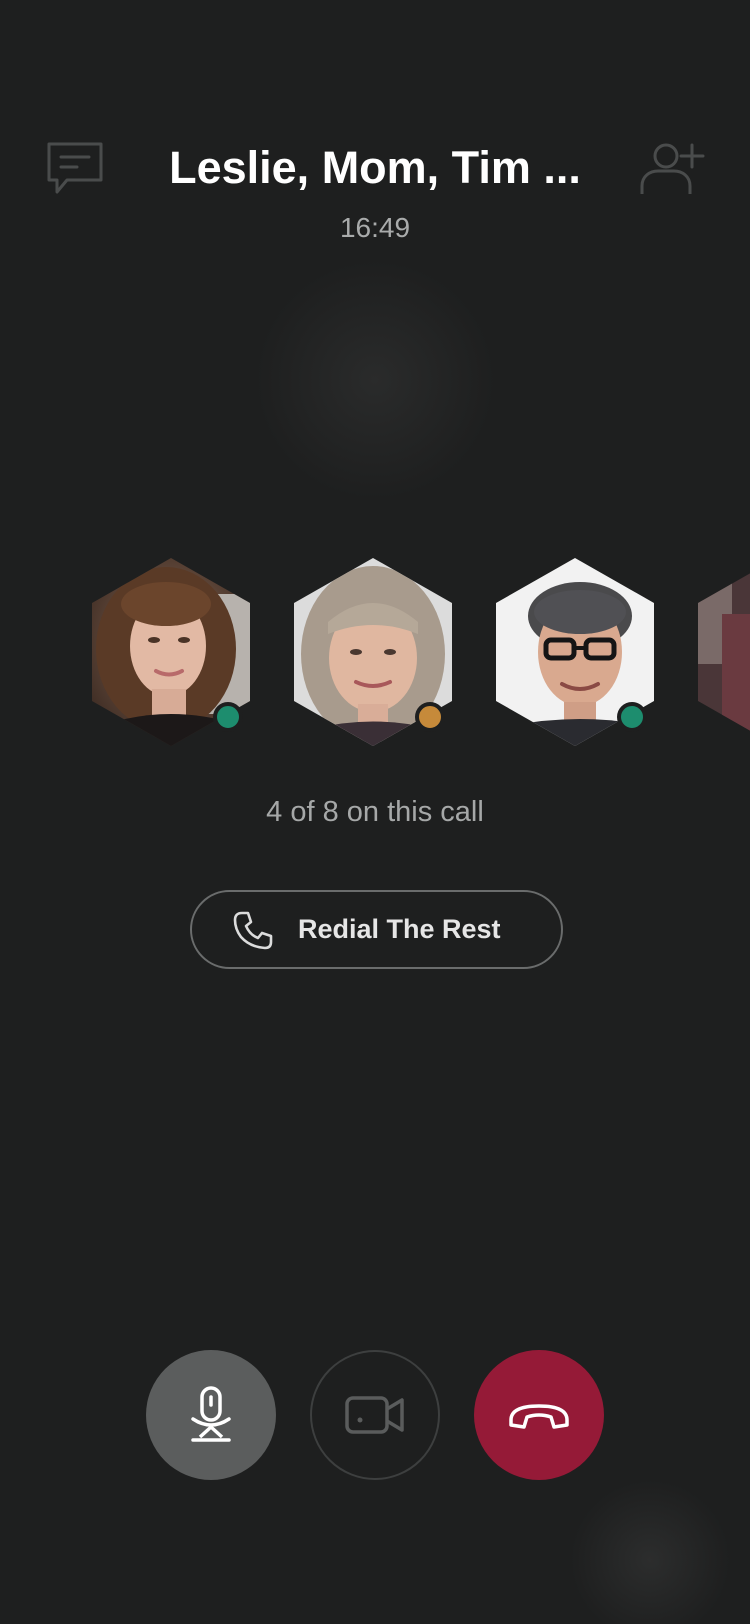 The height and width of the screenshot is (1624, 750). I want to click on phone-icon, so click(253, 930).